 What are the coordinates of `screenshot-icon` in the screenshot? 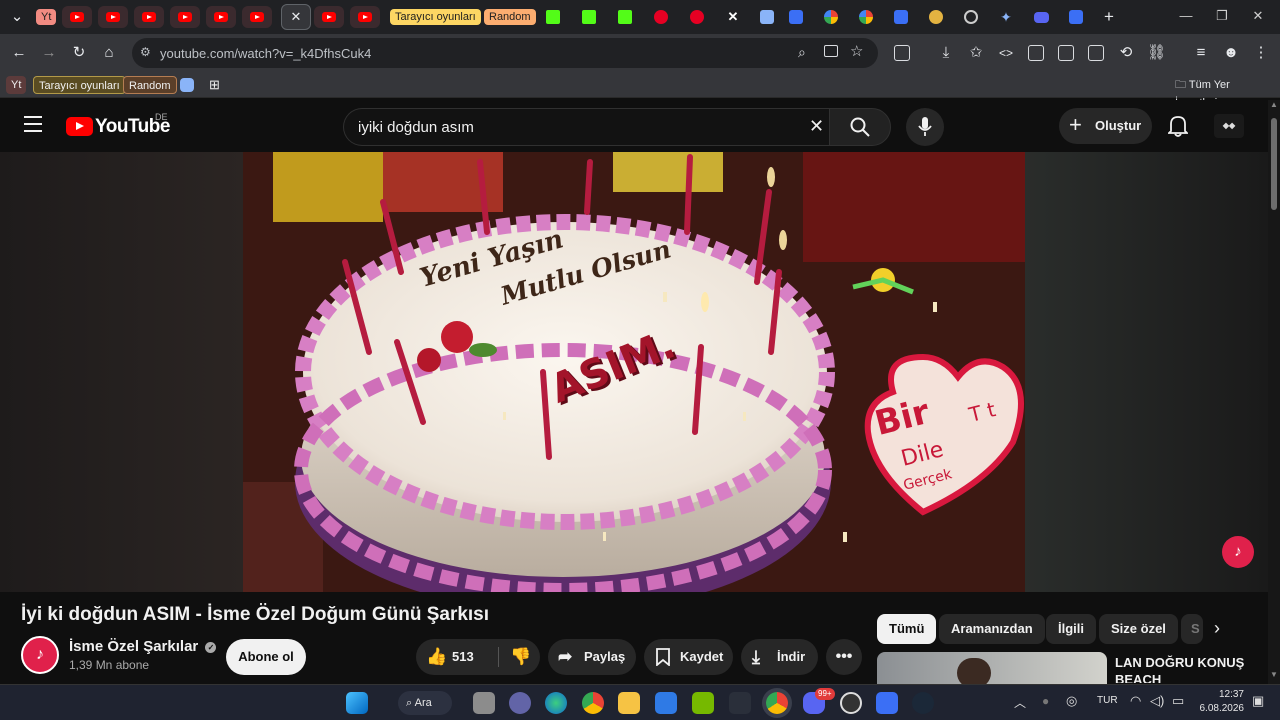 It's located at (1066, 53).